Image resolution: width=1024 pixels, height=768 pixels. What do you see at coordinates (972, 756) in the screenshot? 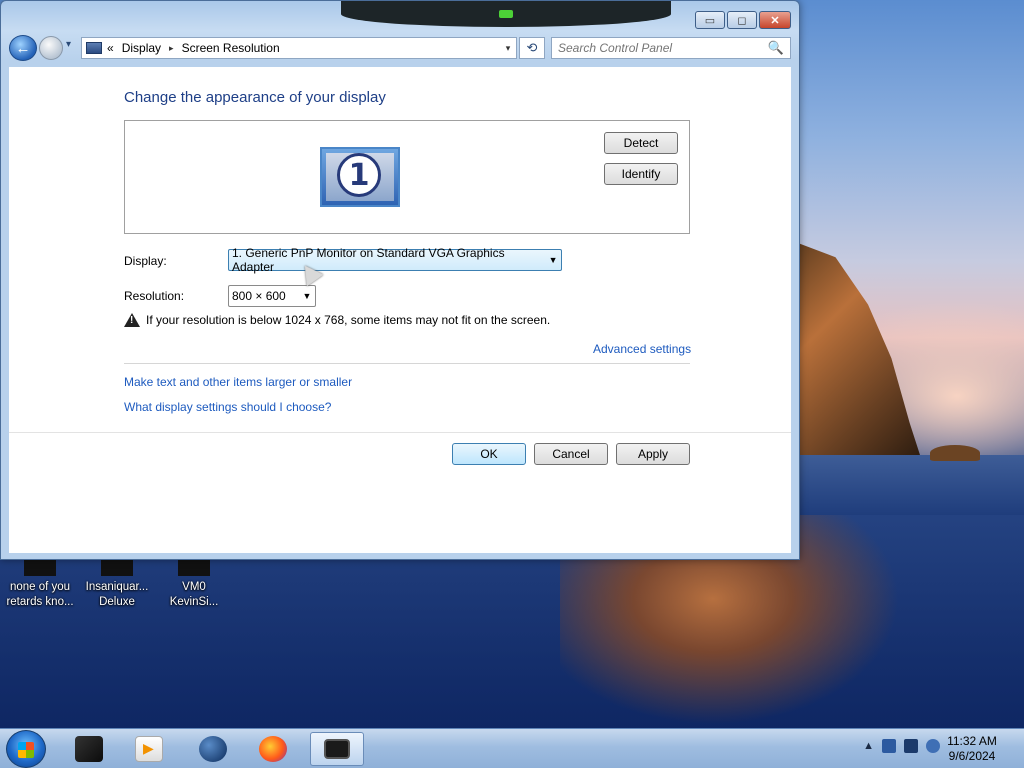
I see `clock-date: 9/6/2024` at bounding box center [972, 756].